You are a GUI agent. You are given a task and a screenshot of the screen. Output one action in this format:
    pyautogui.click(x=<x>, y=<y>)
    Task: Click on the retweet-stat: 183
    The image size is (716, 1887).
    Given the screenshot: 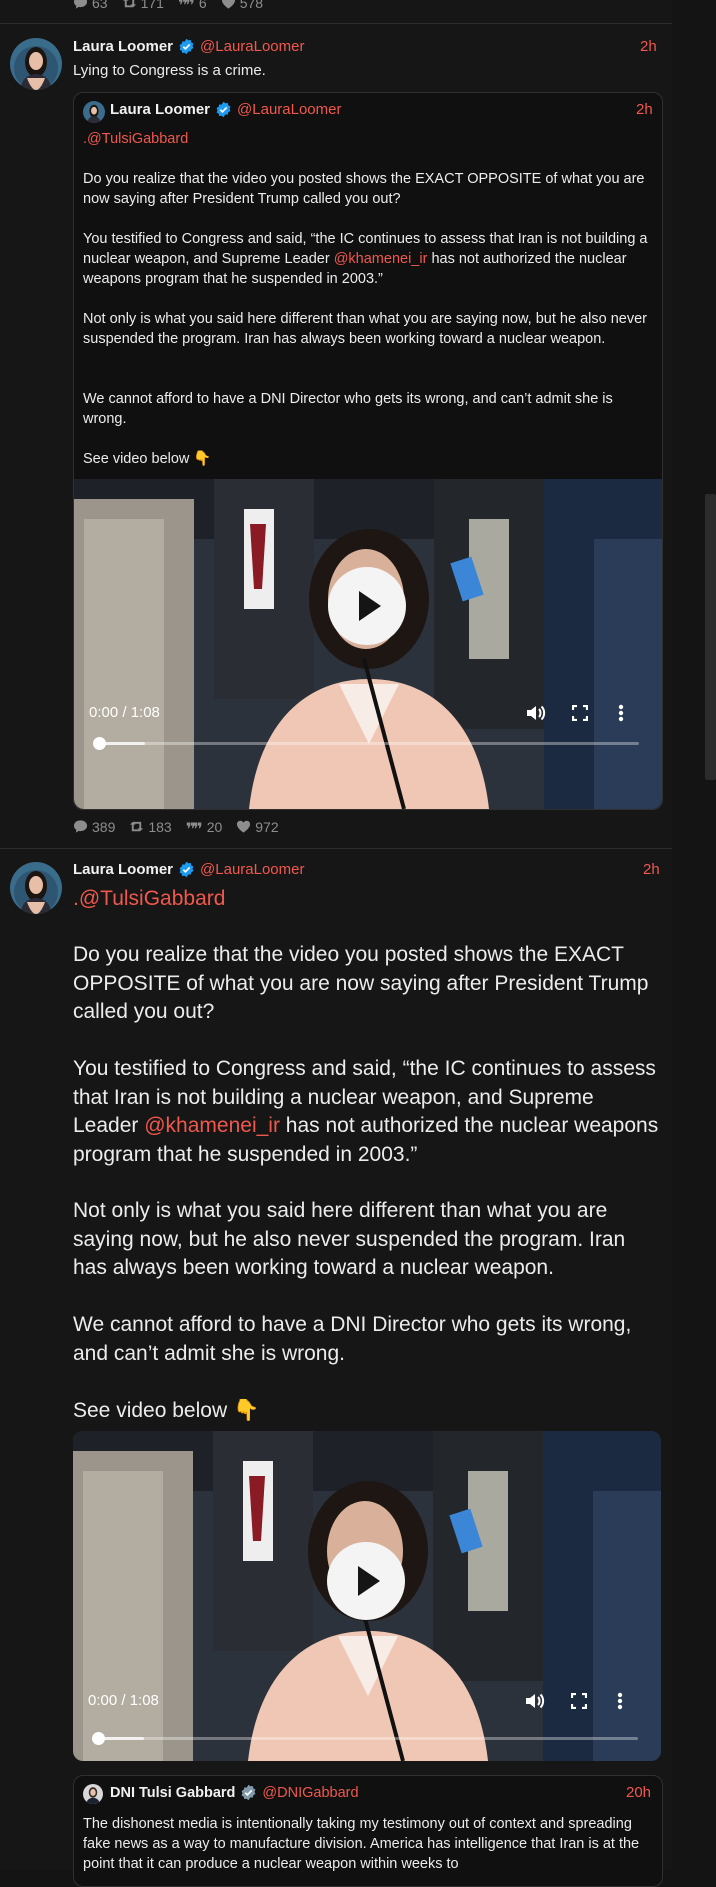 What is the action you would take?
    pyautogui.click(x=150, y=826)
    